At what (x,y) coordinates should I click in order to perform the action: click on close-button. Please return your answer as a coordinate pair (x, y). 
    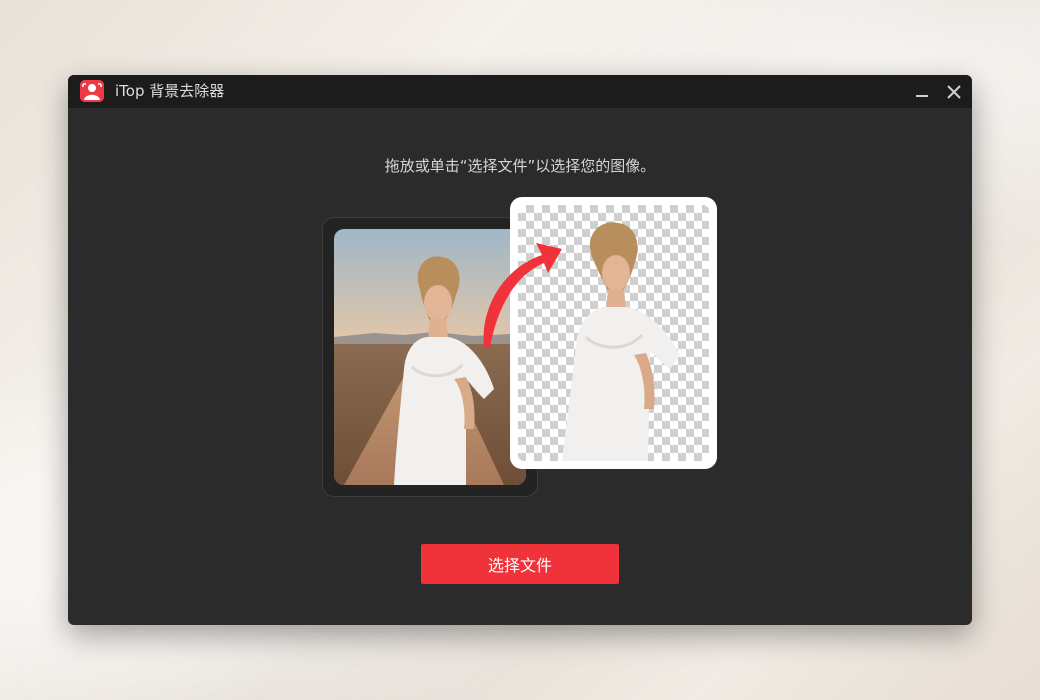
    Looking at the image, I should click on (954, 92).